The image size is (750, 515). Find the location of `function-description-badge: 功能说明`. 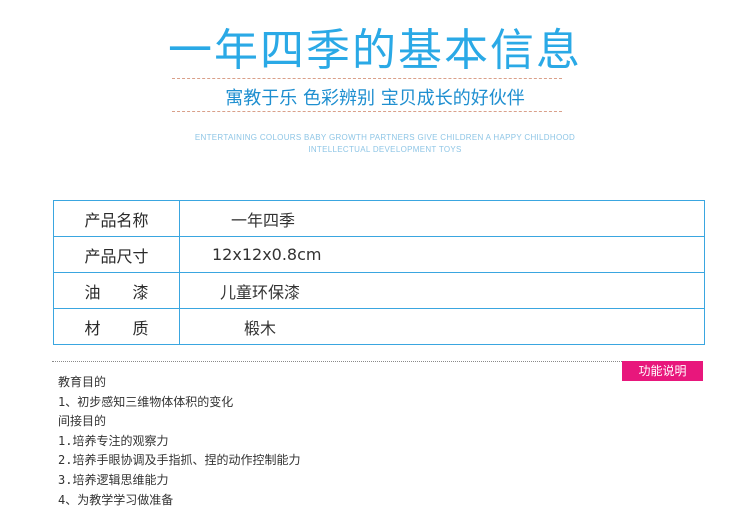

function-description-badge: 功能说明 is located at coordinates (662, 371).